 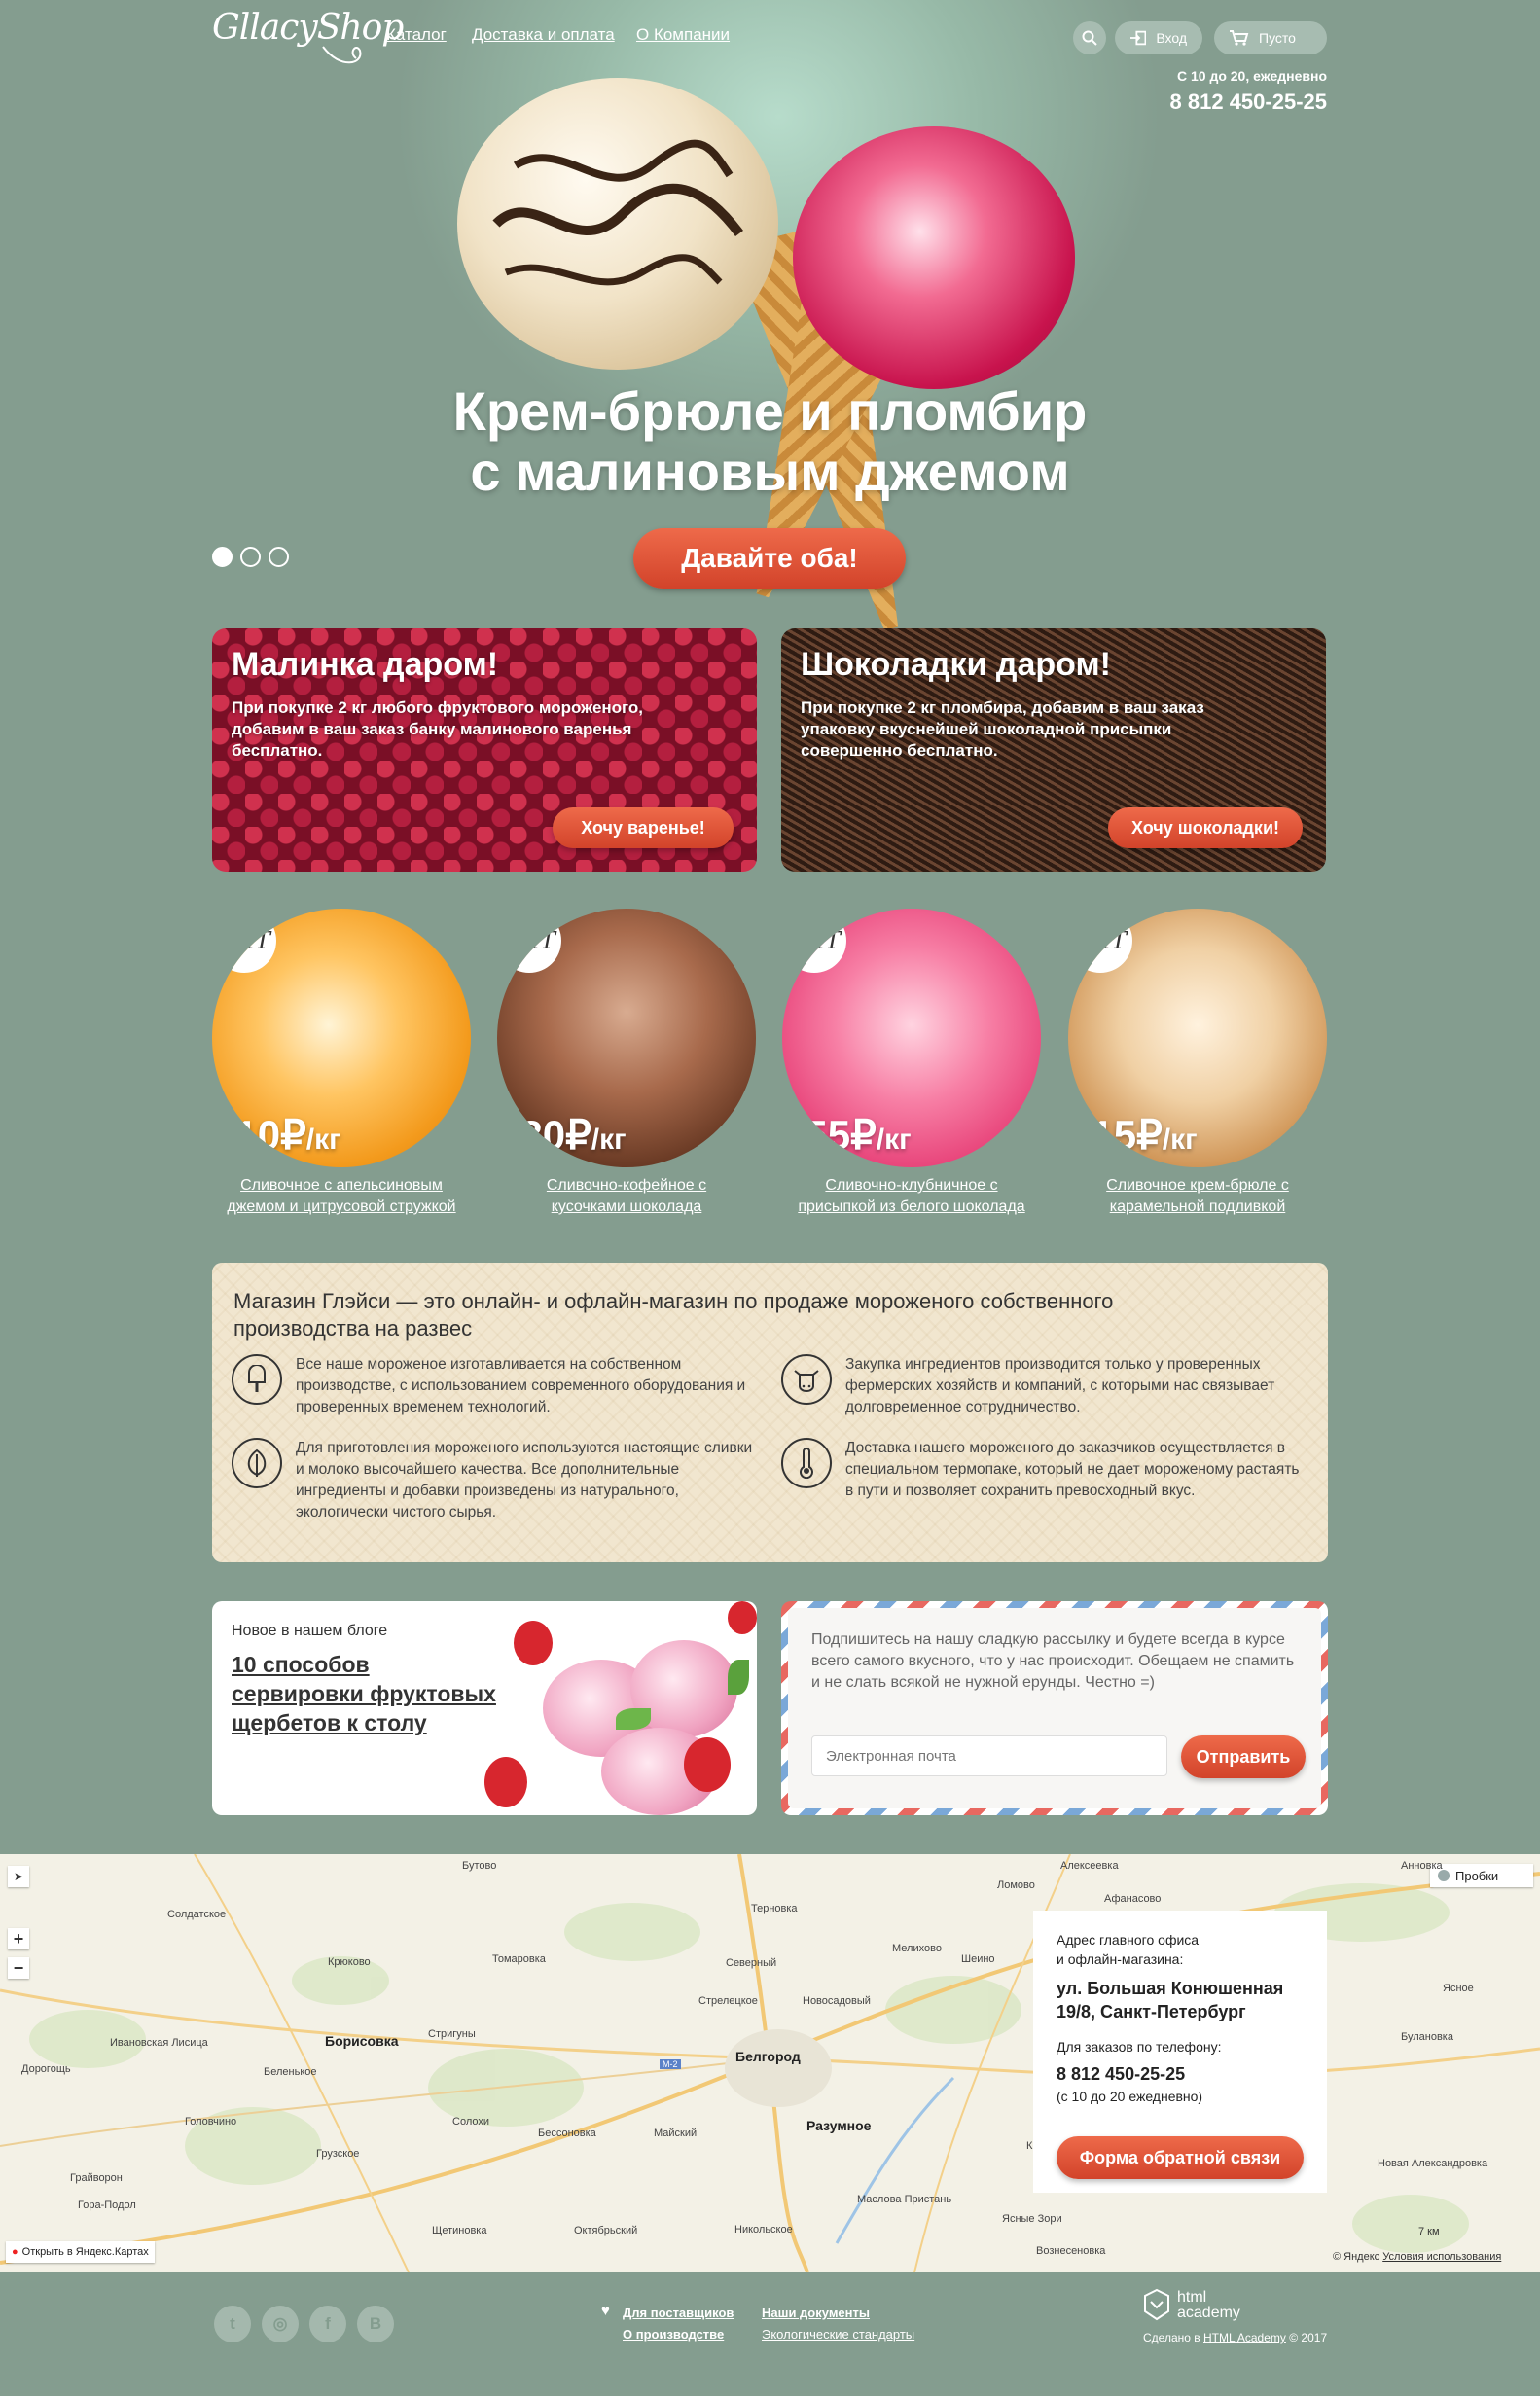 I want to click on cart-label: Пусто, so click(x=1277, y=38).